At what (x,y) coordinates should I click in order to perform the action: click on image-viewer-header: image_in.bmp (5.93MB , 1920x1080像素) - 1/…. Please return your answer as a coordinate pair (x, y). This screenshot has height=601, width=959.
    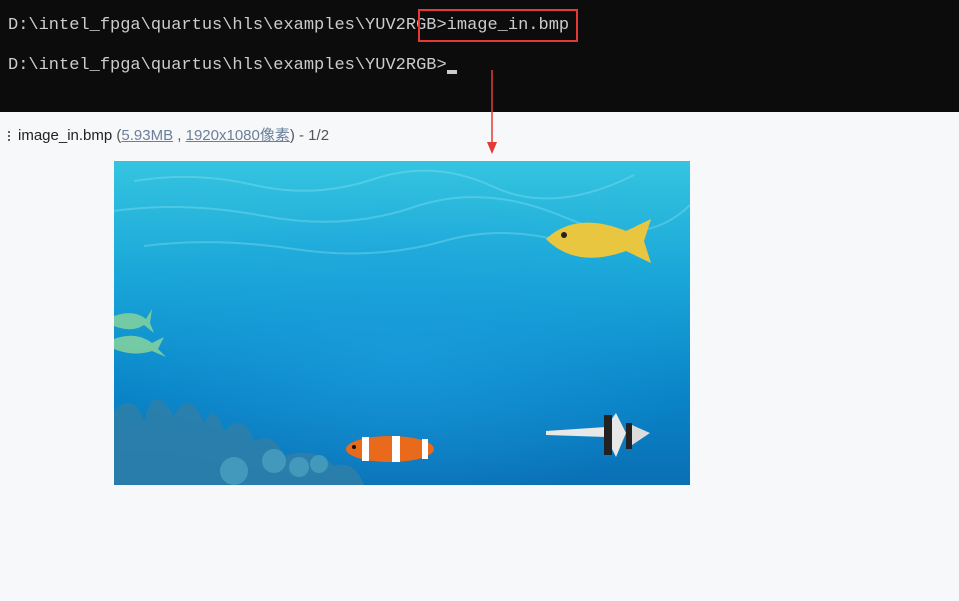
    Looking at the image, I should click on (168, 134).